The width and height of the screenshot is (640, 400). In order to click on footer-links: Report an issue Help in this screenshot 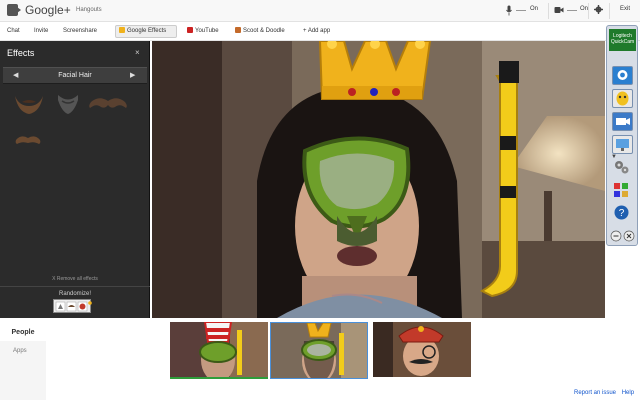, I will do `click(604, 393)`.